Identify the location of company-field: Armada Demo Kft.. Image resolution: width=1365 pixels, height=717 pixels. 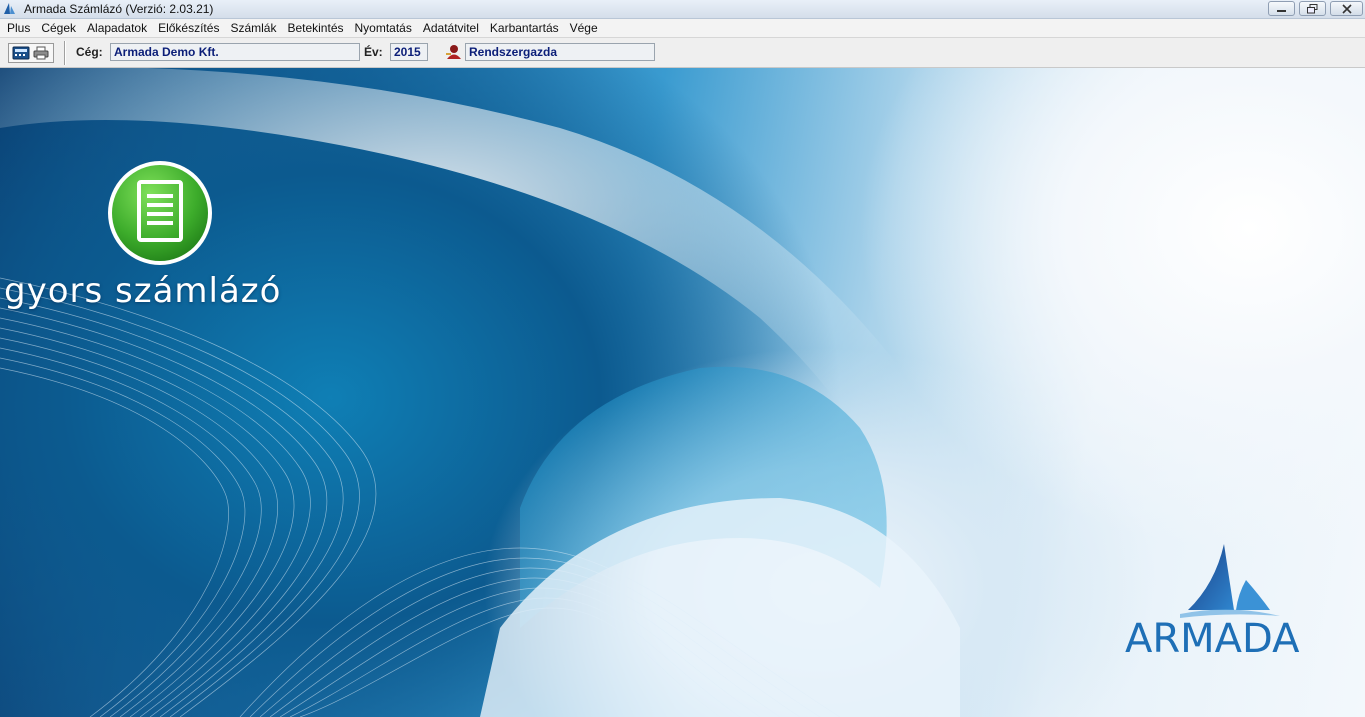
(235, 52).